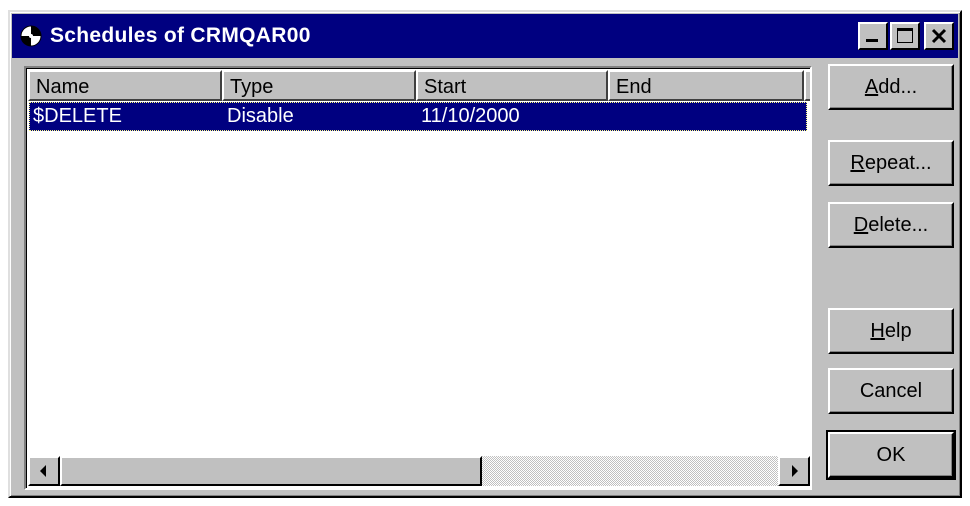 The height and width of the screenshot is (506, 970). Describe the element at coordinates (271, 471) in the screenshot. I see `scroll-thumb` at that location.